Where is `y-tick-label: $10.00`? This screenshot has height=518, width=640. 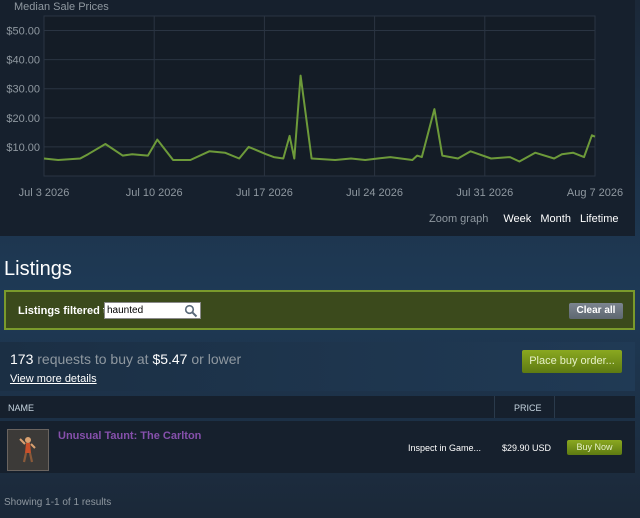
y-tick-label: $10.00 is located at coordinates (23, 148).